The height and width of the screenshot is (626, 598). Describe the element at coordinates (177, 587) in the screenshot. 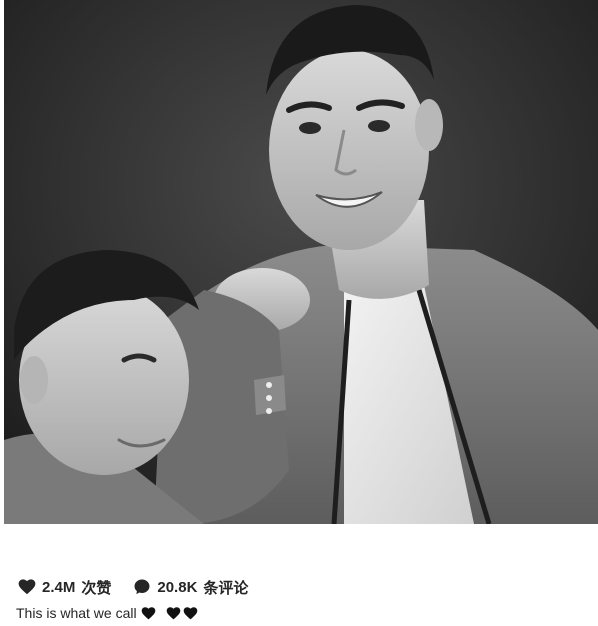

I see `comment-count: 20.8K` at that location.